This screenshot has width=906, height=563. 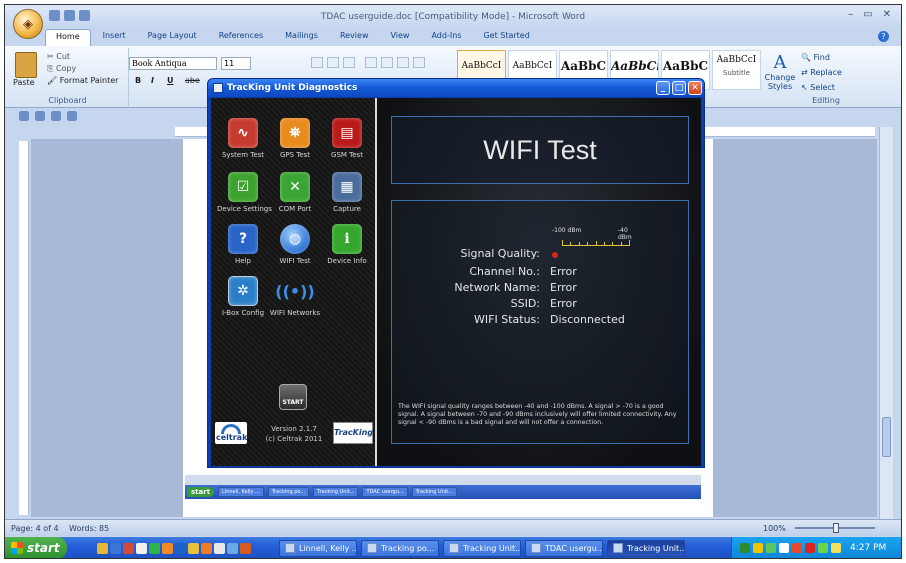 I want to click on replace-button: ⇄ Replace, so click(x=821, y=72).